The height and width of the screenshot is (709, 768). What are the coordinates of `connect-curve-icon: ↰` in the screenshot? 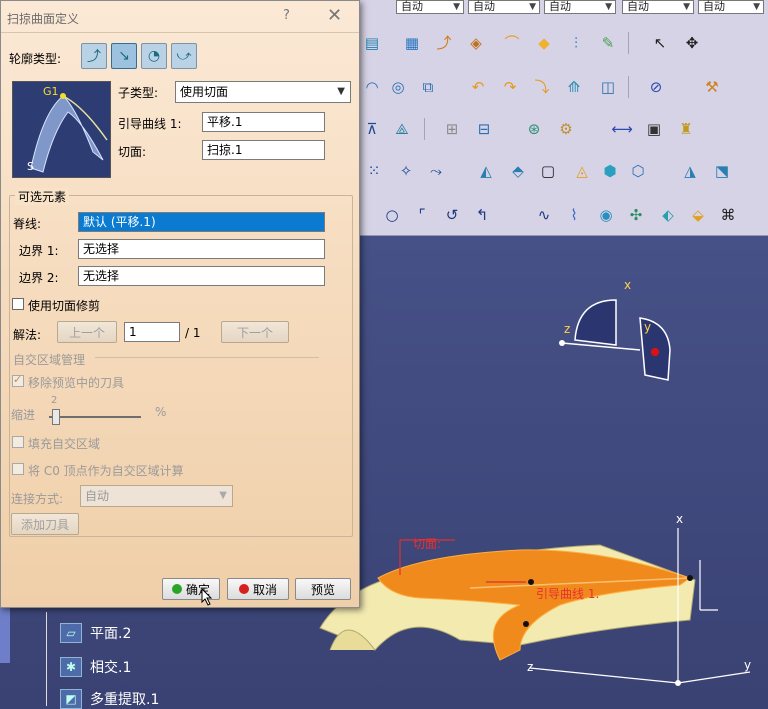 It's located at (482, 215).